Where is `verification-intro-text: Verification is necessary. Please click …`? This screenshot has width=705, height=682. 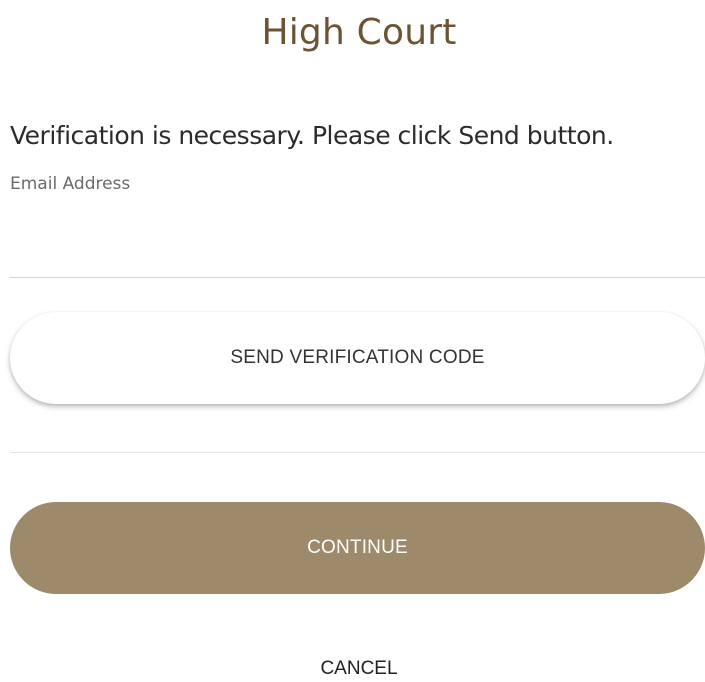 verification-intro-text: Verification is necessary. Please click … is located at coordinates (312, 135).